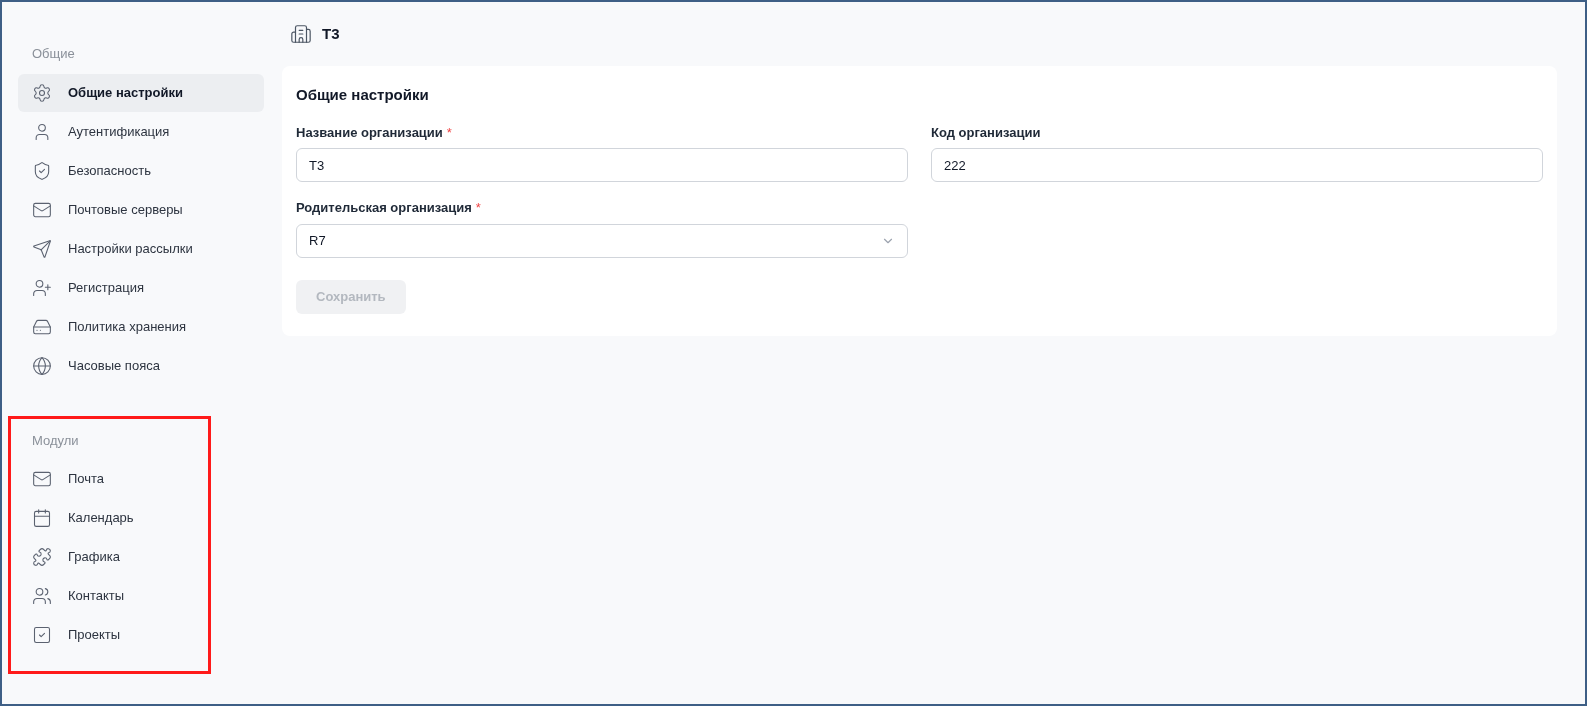 This screenshot has height=706, width=1587. What do you see at coordinates (42, 596) in the screenshot?
I see `users-icon` at bounding box center [42, 596].